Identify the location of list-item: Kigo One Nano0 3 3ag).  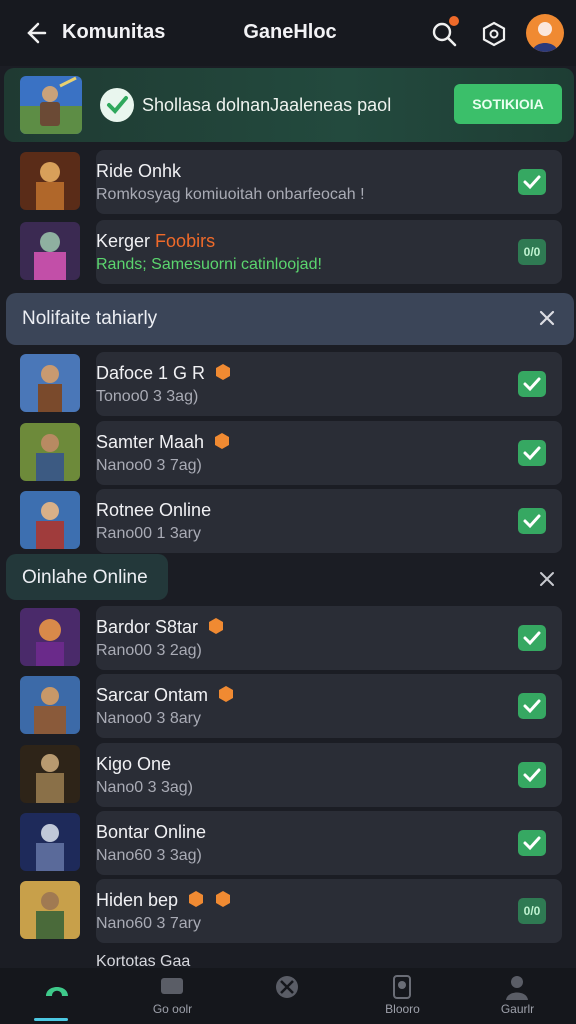
(329, 775).